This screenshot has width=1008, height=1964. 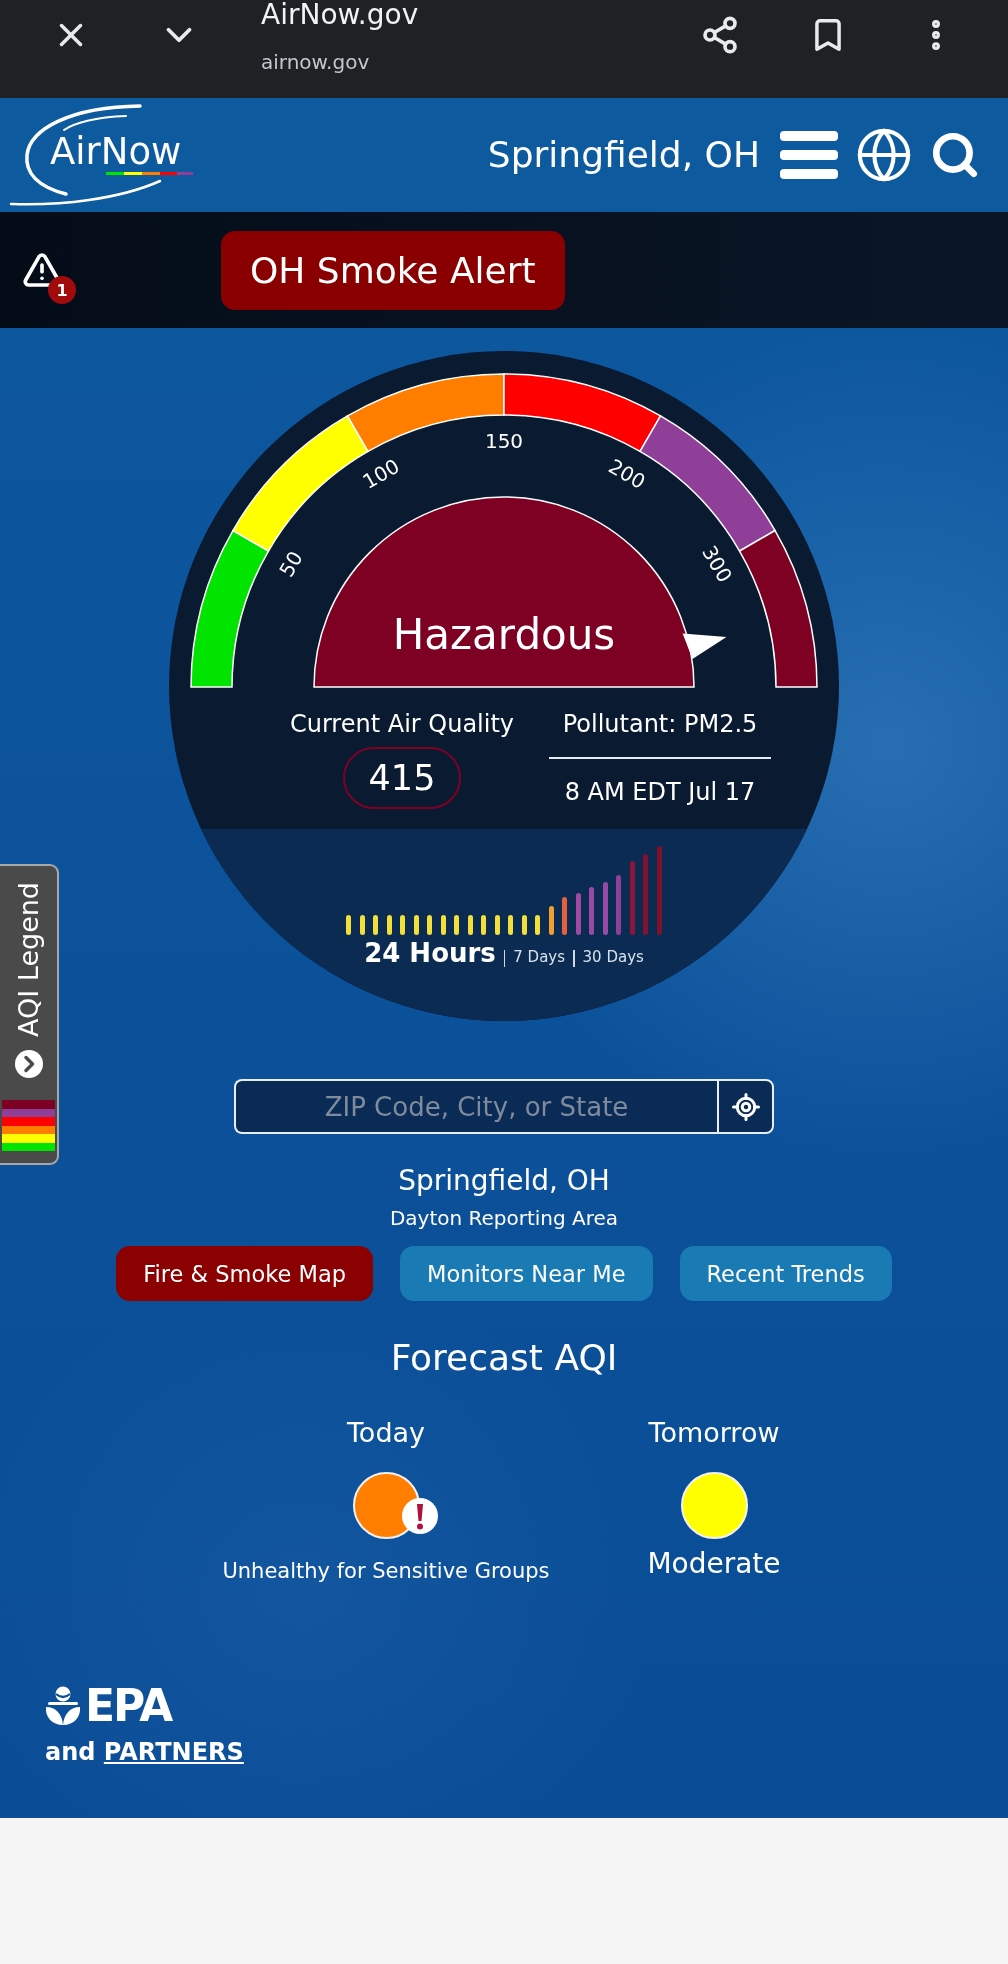 I want to click on pollutant-label: Pollutant: PM2.5, so click(x=660, y=724).